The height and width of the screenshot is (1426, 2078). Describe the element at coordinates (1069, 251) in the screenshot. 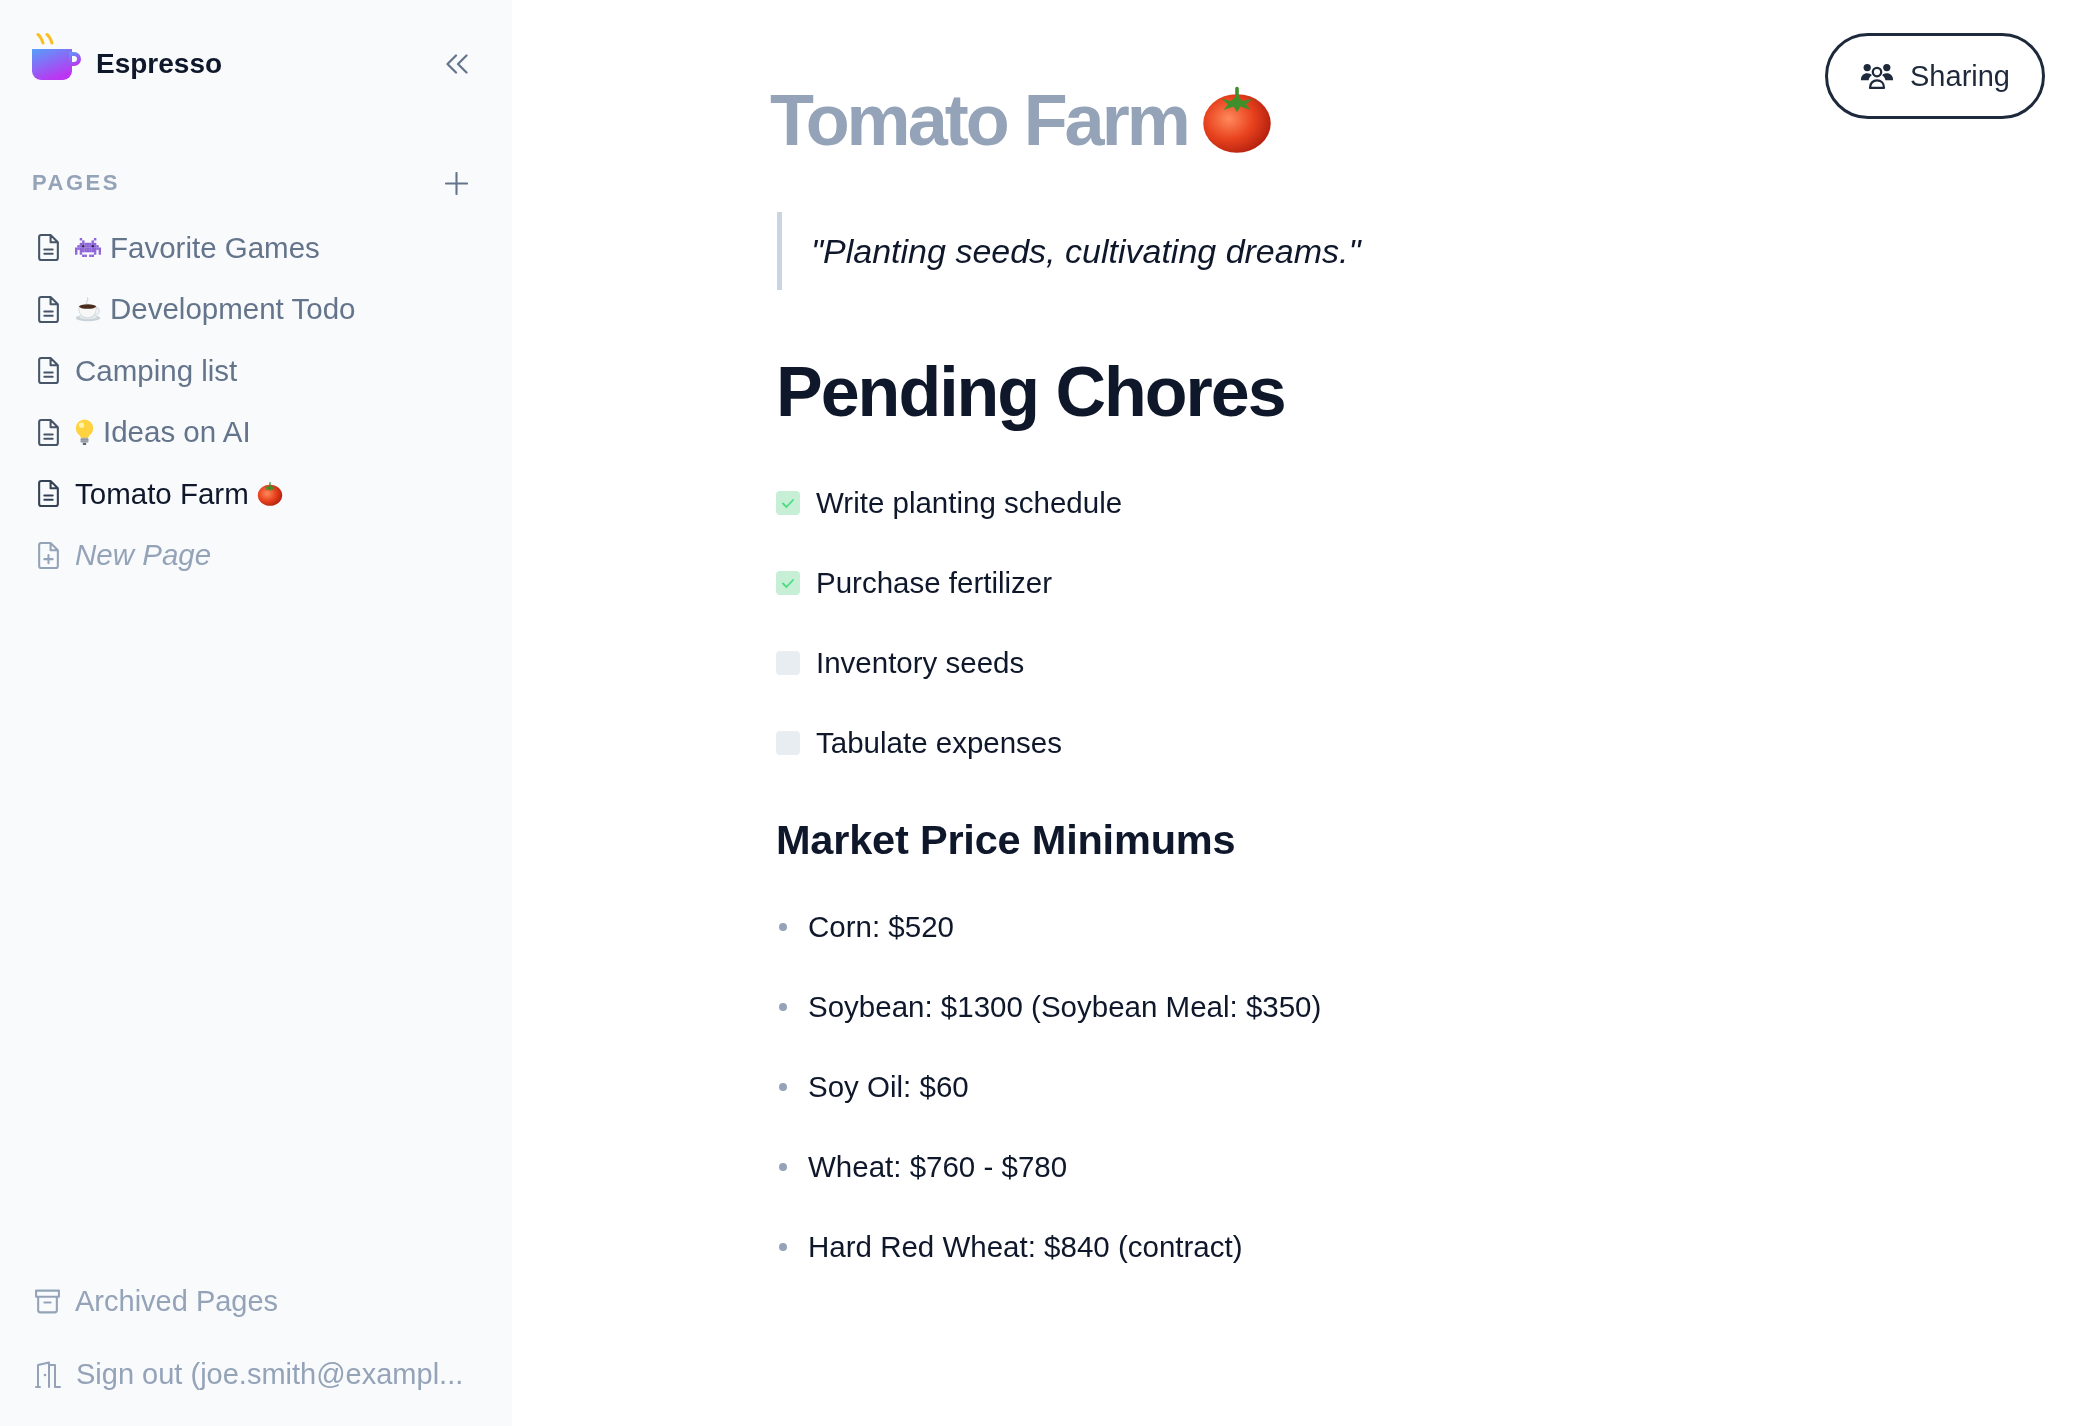

I see `blockquote: "Planting seeds, cultivating dreams."` at that location.